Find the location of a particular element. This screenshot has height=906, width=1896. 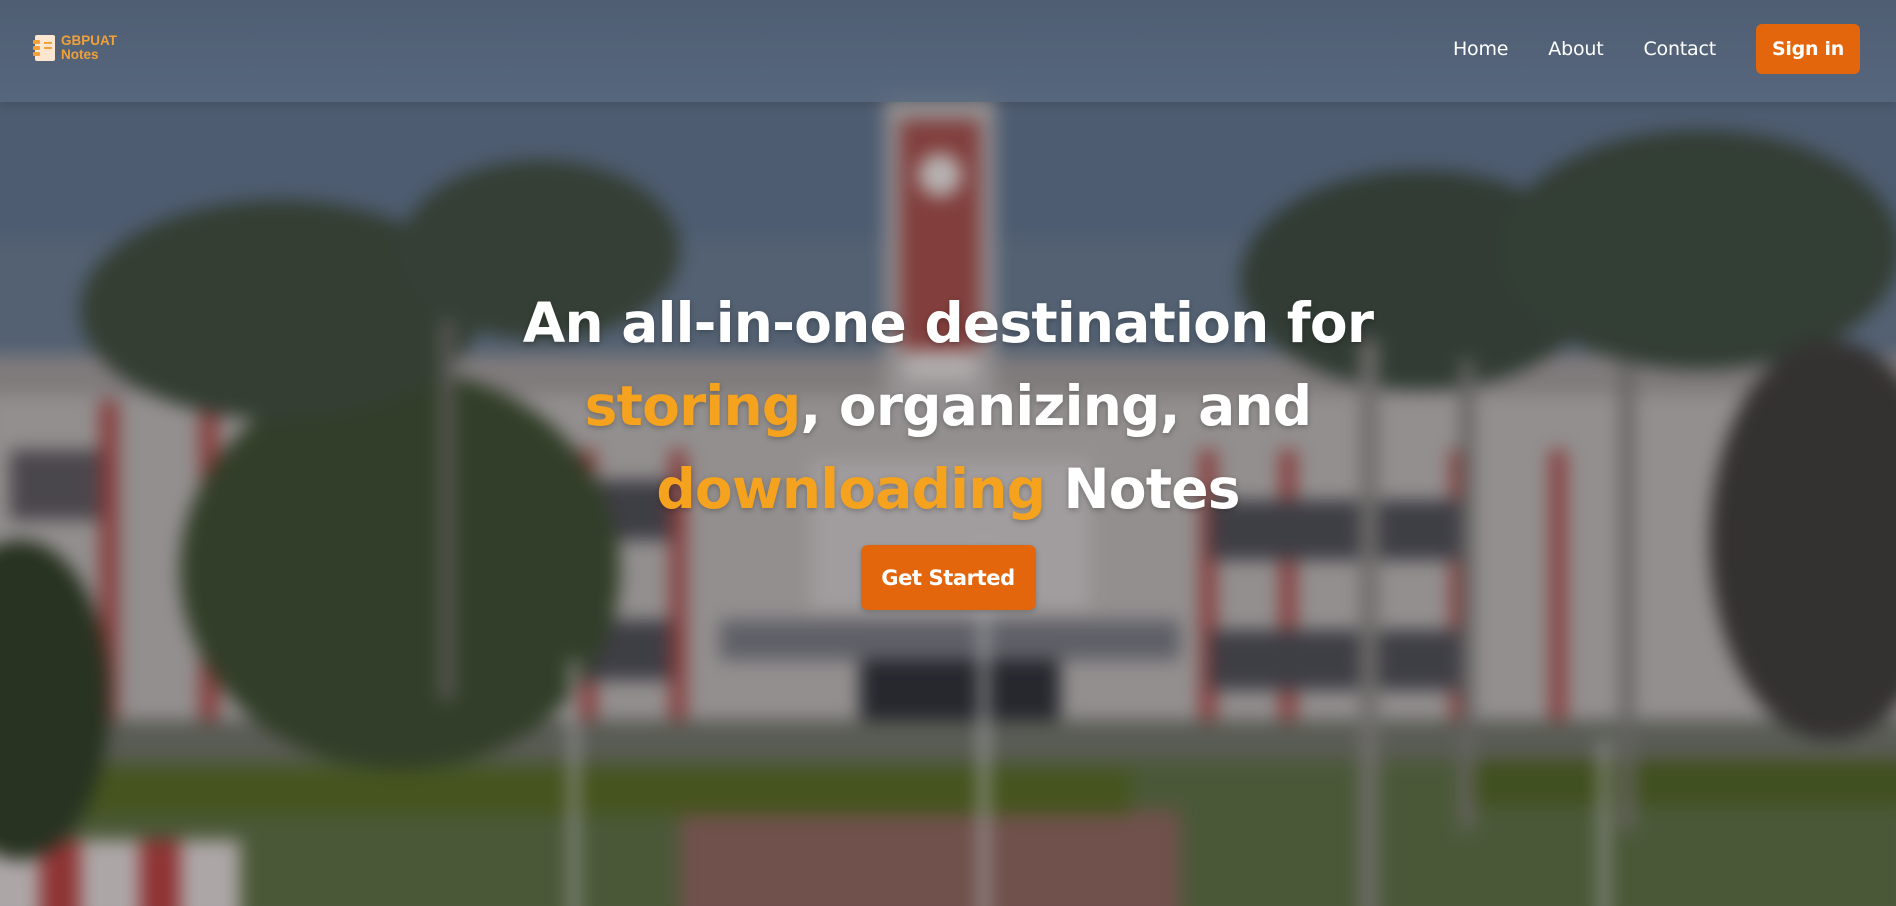

nav-menu: Home About Contact Sign in is located at coordinates (1656, 49).